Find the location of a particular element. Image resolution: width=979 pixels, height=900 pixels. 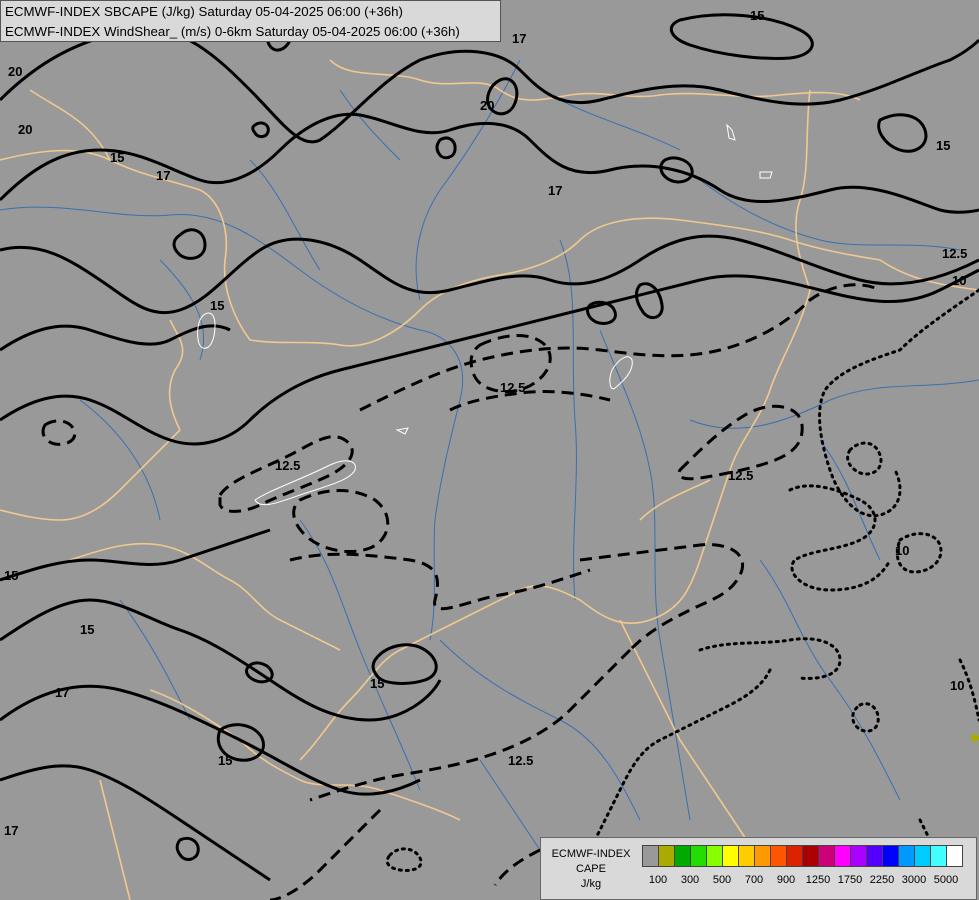

legend-tick-labels: 100 300 500 700 900 1250 1750 2250 3000 5000 is located at coordinates (807, 882).